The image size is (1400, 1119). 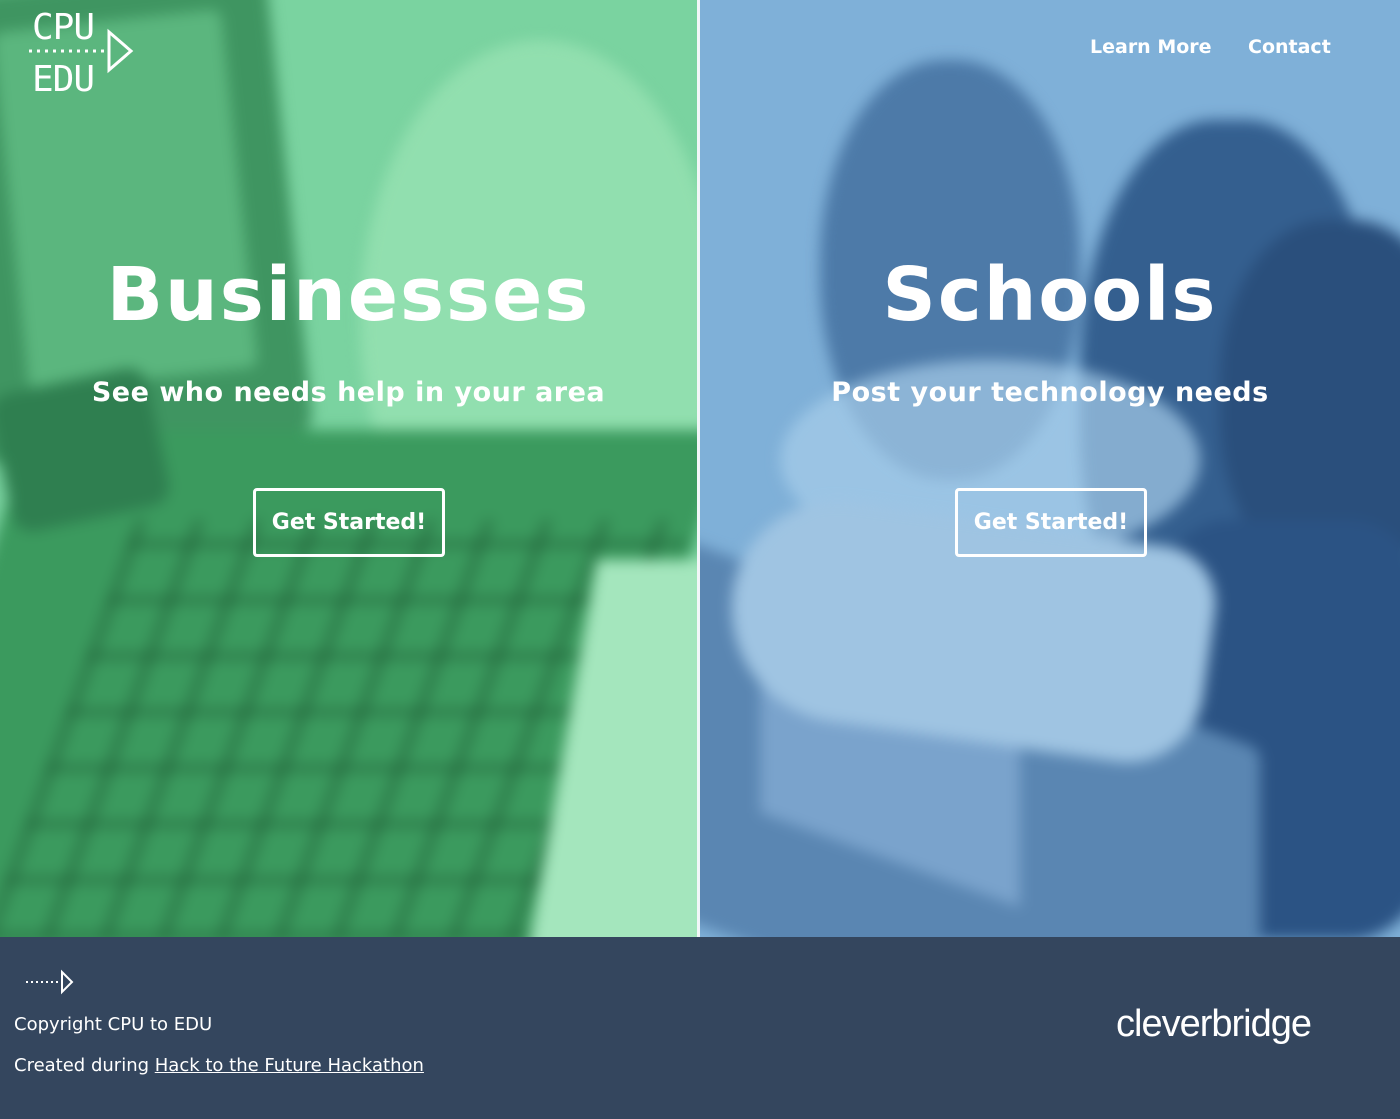 I want to click on hackathon-link: Hack to the Future Hackathon, so click(x=289, y=1065).